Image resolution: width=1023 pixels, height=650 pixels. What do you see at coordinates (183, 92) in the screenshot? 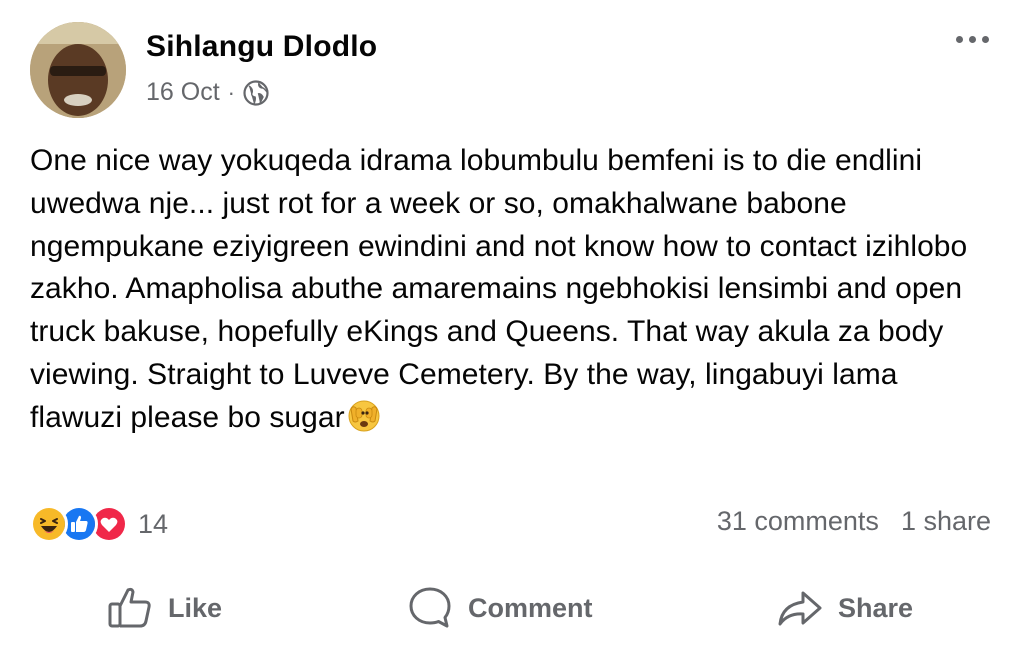
I see `post-date: 16 Oct` at bounding box center [183, 92].